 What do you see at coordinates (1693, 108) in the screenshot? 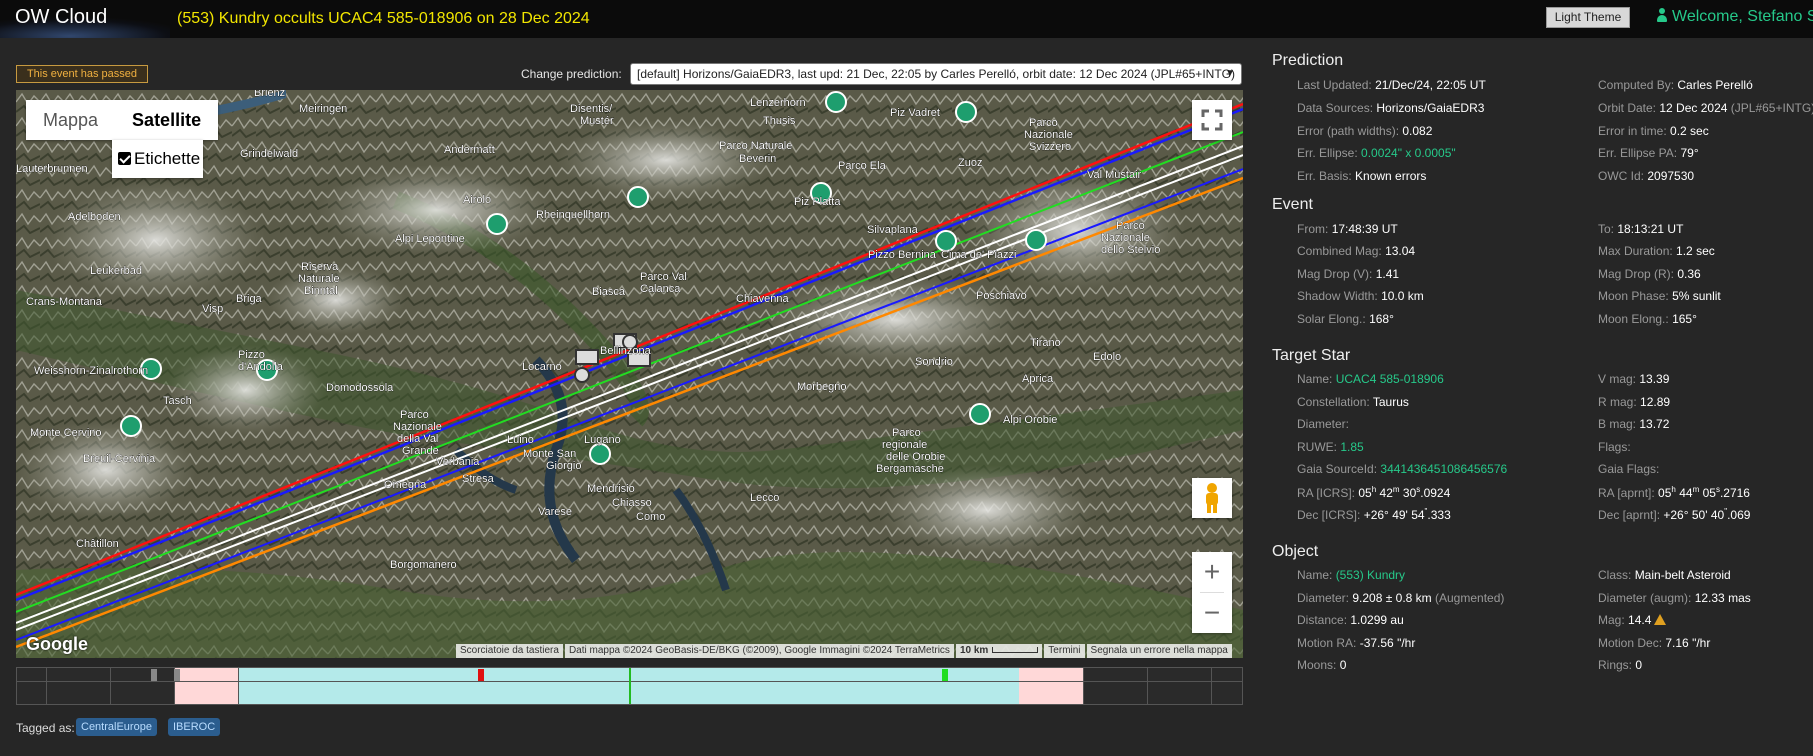
I see `value: 12 Dec 2024` at bounding box center [1693, 108].